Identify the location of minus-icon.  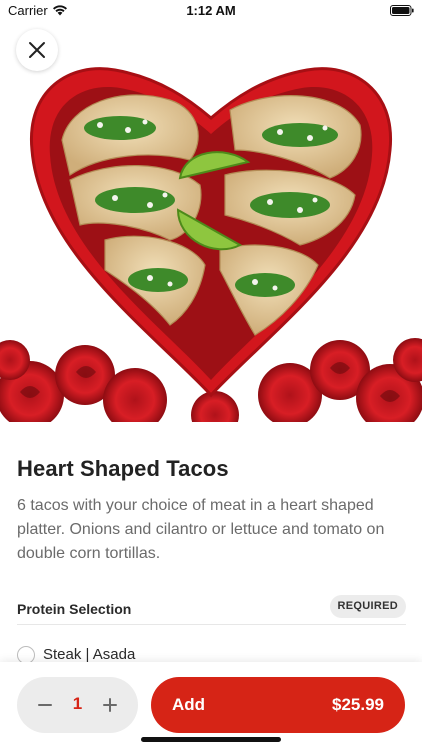
(45, 705).